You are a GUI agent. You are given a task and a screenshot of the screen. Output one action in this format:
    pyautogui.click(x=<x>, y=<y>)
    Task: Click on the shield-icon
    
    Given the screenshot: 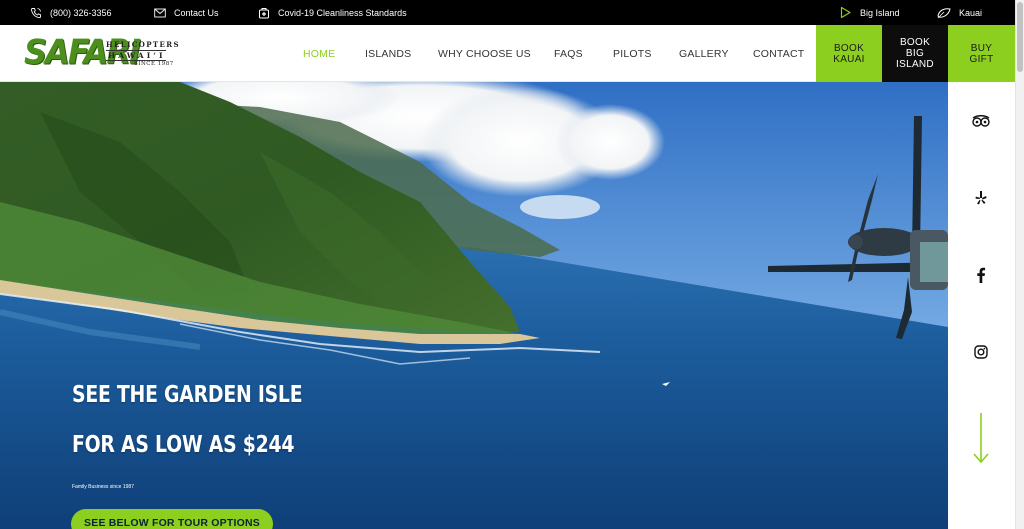 What is the action you would take?
    pyautogui.click(x=264, y=12)
    